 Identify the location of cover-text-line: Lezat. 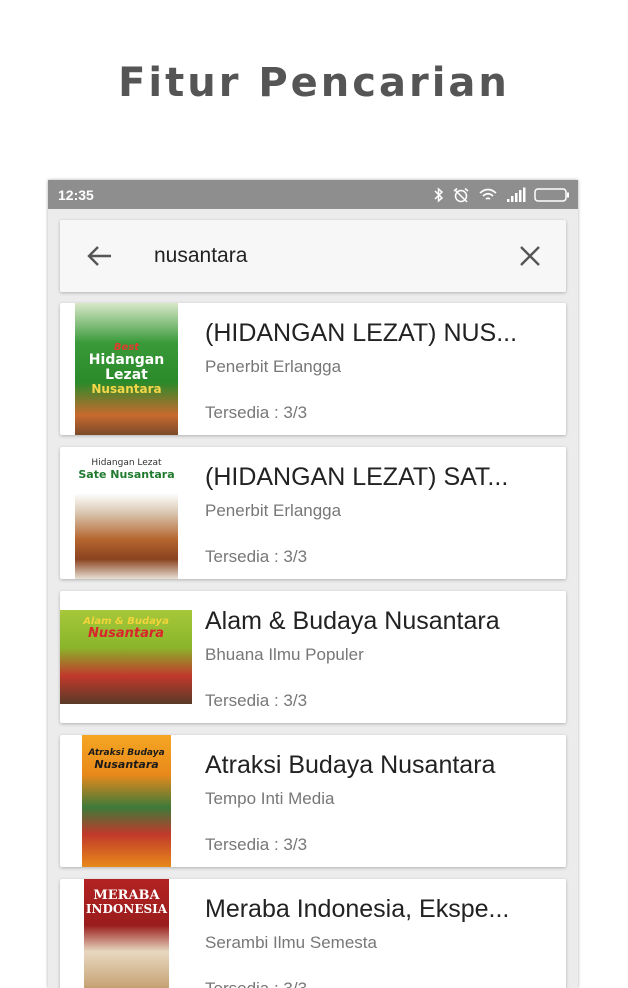
(126, 374).